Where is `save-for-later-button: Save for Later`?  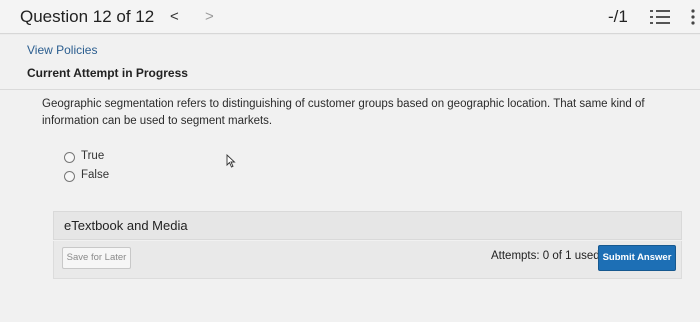 save-for-later-button: Save for Later is located at coordinates (96, 258).